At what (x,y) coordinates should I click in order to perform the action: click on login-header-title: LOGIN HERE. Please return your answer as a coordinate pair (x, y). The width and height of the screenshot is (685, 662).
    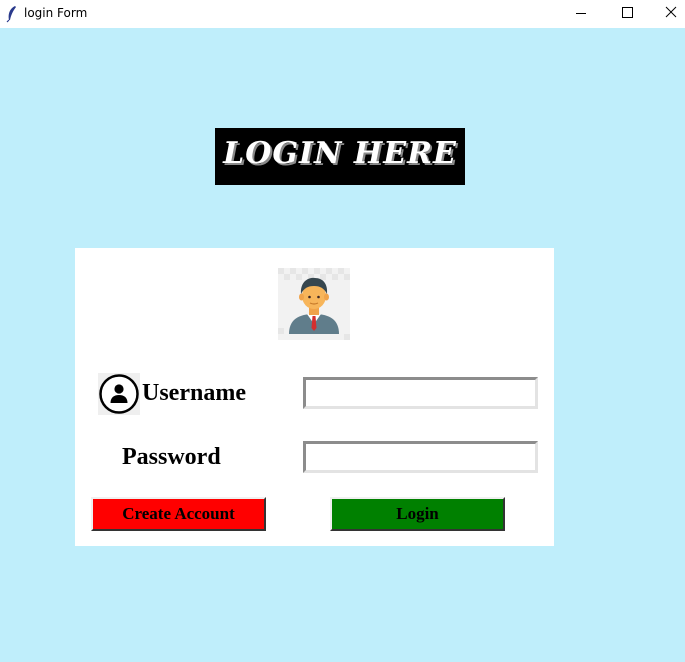
    Looking at the image, I should click on (340, 153).